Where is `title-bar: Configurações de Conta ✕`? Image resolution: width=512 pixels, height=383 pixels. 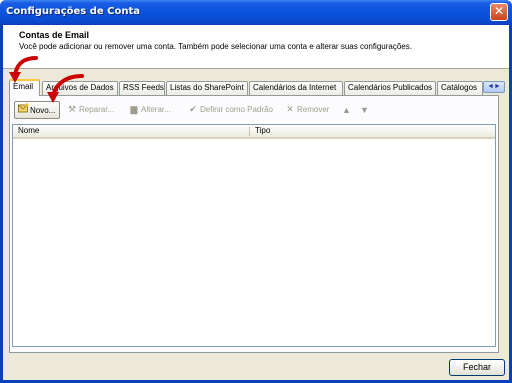
title-bar: Configurações de Conta ✕ is located at coordinates (256, 12).